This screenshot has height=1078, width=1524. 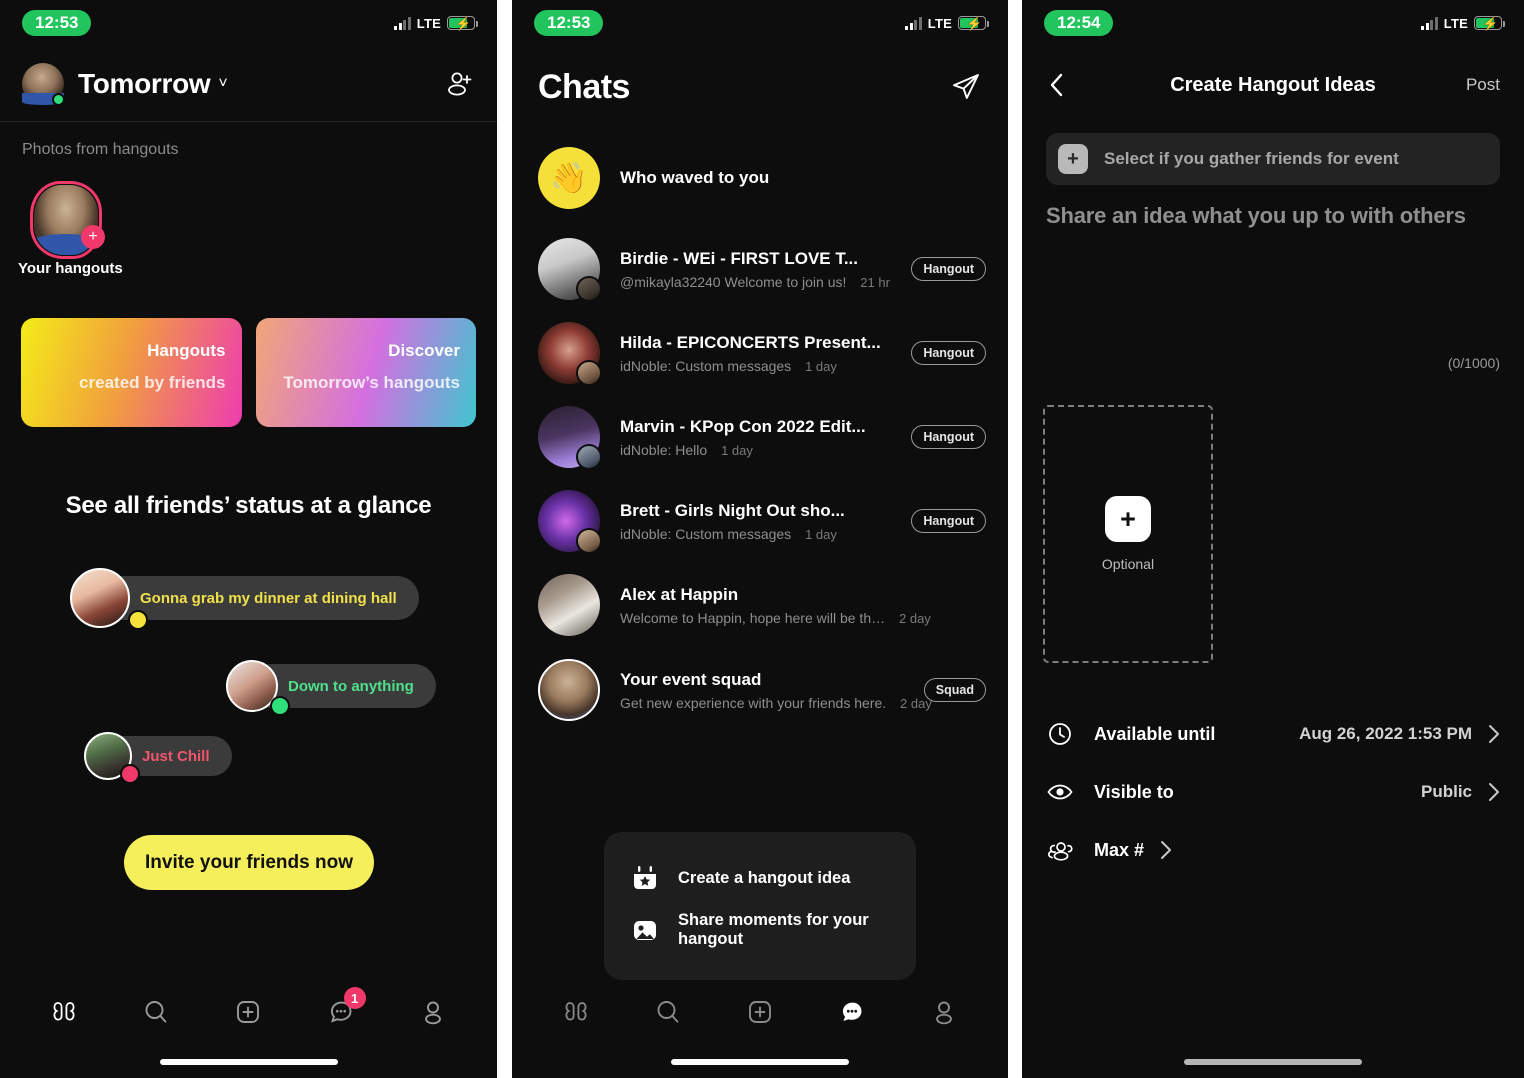 What do you see at coordinates (852, 1012) in the screenshot?
I see `nav-item-chats` at bounding box center [852, 1012].